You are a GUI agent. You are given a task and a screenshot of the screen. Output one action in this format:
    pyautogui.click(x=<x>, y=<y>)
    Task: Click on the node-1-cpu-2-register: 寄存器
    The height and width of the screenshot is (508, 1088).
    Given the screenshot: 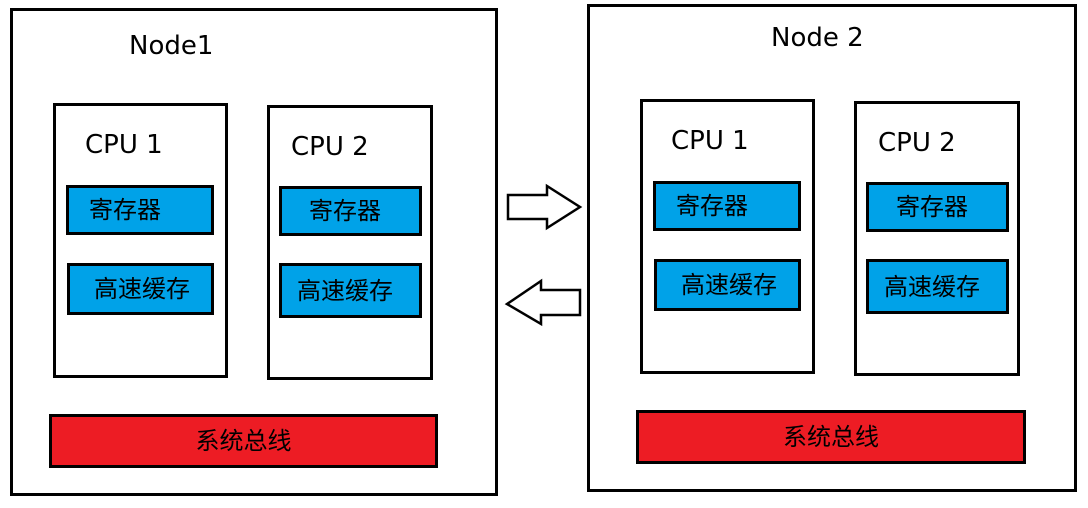 What is the action you would take?
    pyautogui.click(x=350, y=211)
    